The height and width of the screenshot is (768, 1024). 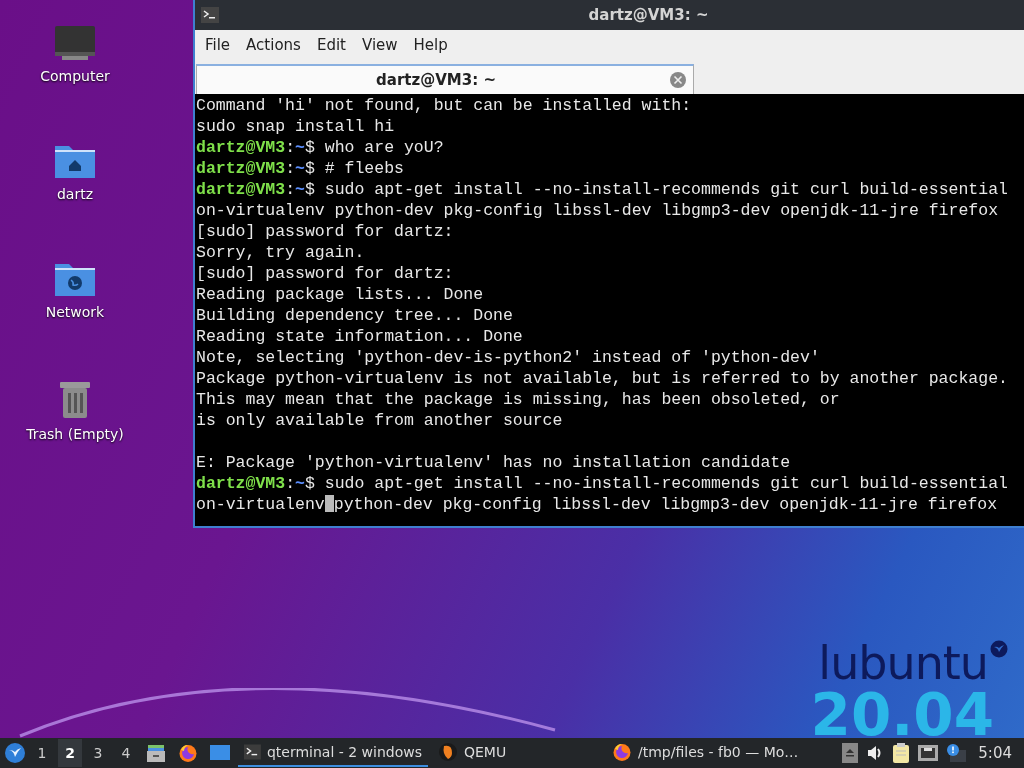 I want to click on terminal-line: dartz@VM3:~$ # fleebs, so click(x=300, y=168).